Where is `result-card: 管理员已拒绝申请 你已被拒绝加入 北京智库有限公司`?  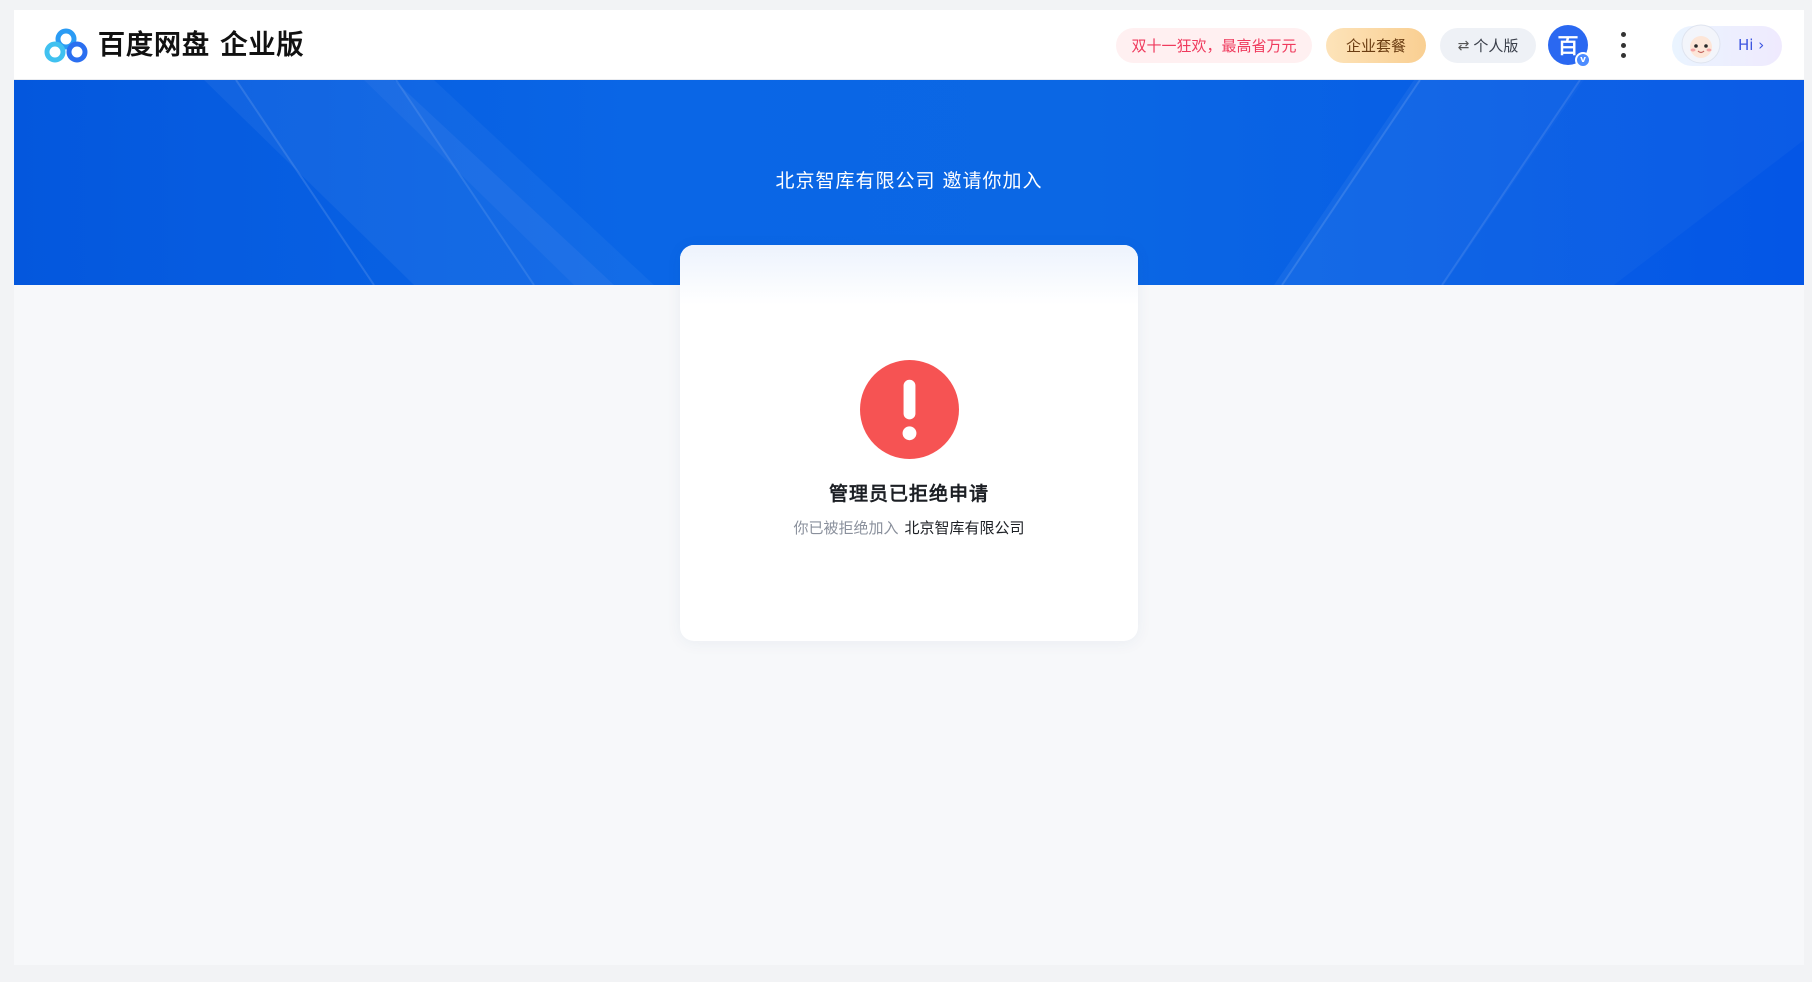
result-card: 管理员已拒绝申请 你已被拒绝加入 北京智库有限公司 is located at coordinates (909, 443).